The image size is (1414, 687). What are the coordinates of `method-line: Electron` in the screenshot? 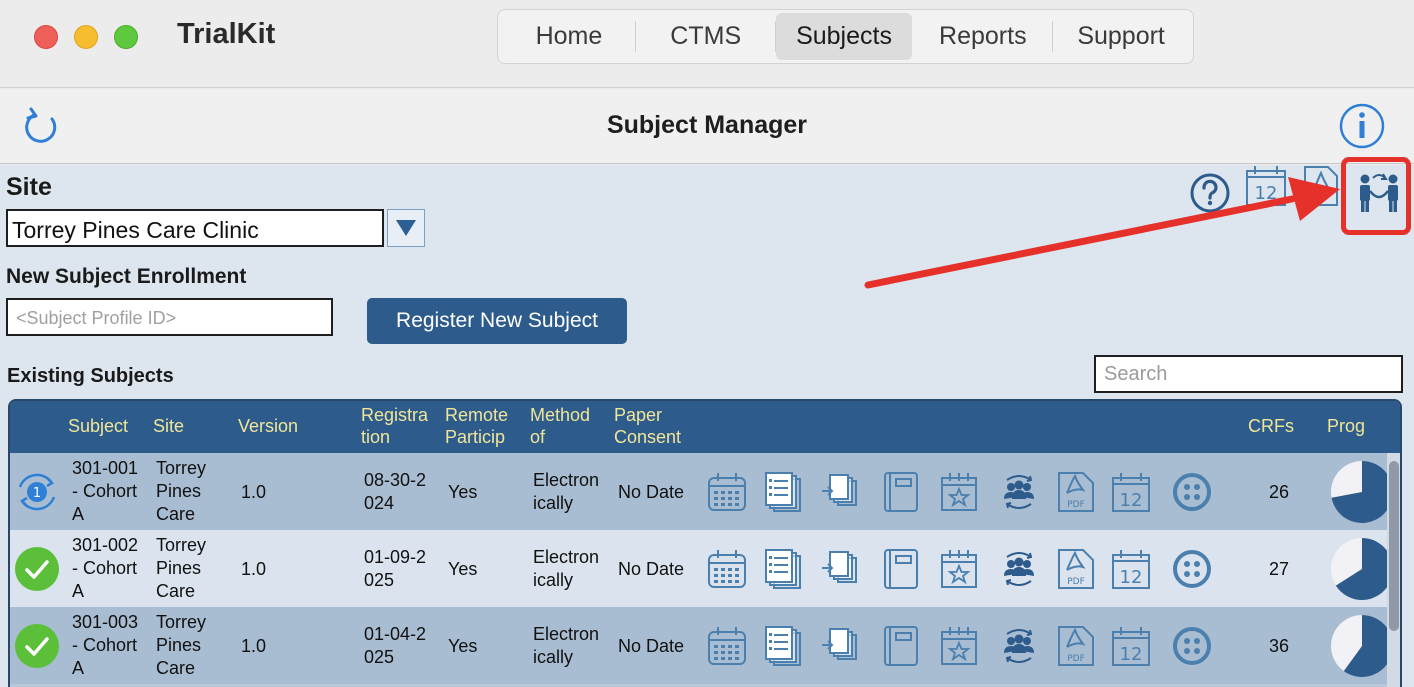 It's located at (566, 634).